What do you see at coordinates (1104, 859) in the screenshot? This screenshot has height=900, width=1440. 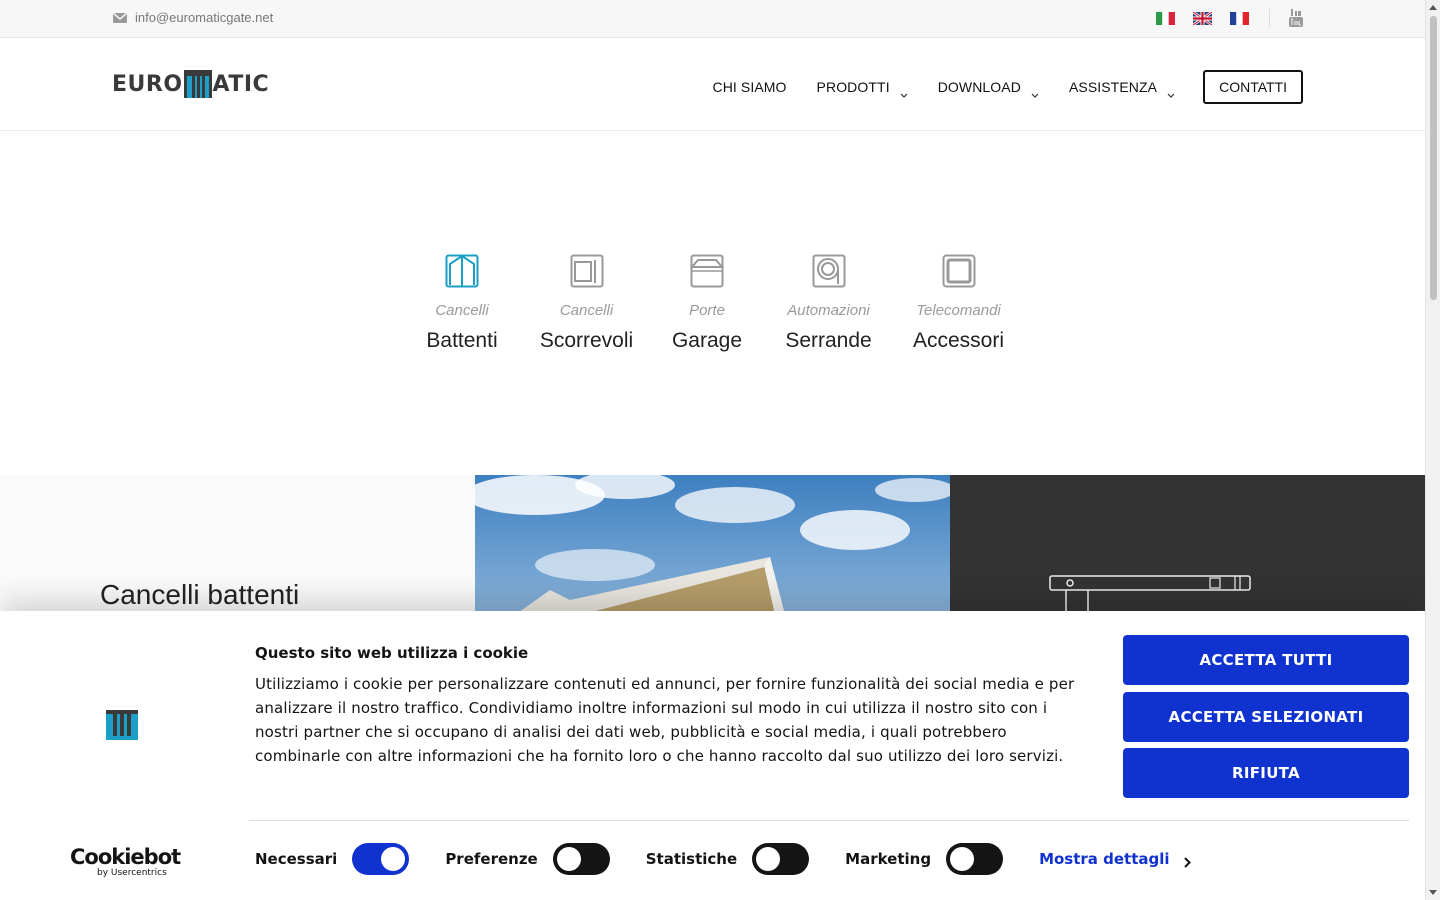 I see `details-label: Mostra dettagli` at bounding box center [1104, 859].